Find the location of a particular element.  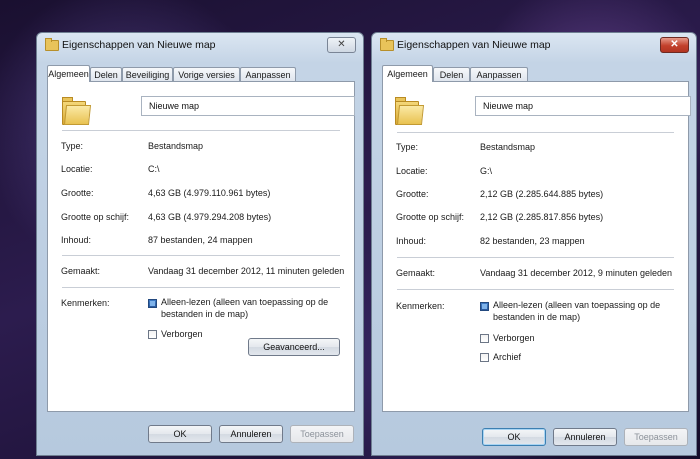

size-value: 4,63 GB (4.979.110.961 bytes) is located at coordinates (209, 193).